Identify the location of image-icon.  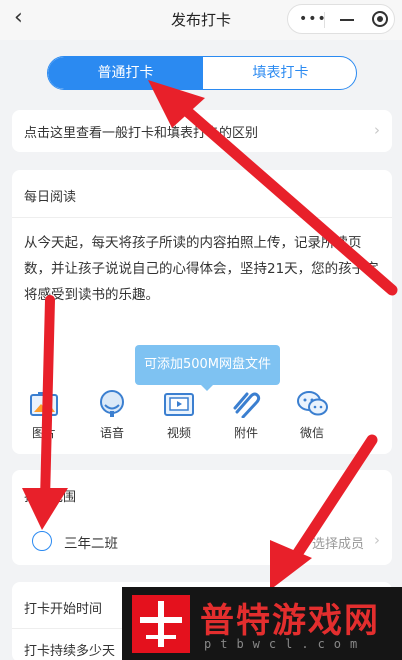
(44, 404).